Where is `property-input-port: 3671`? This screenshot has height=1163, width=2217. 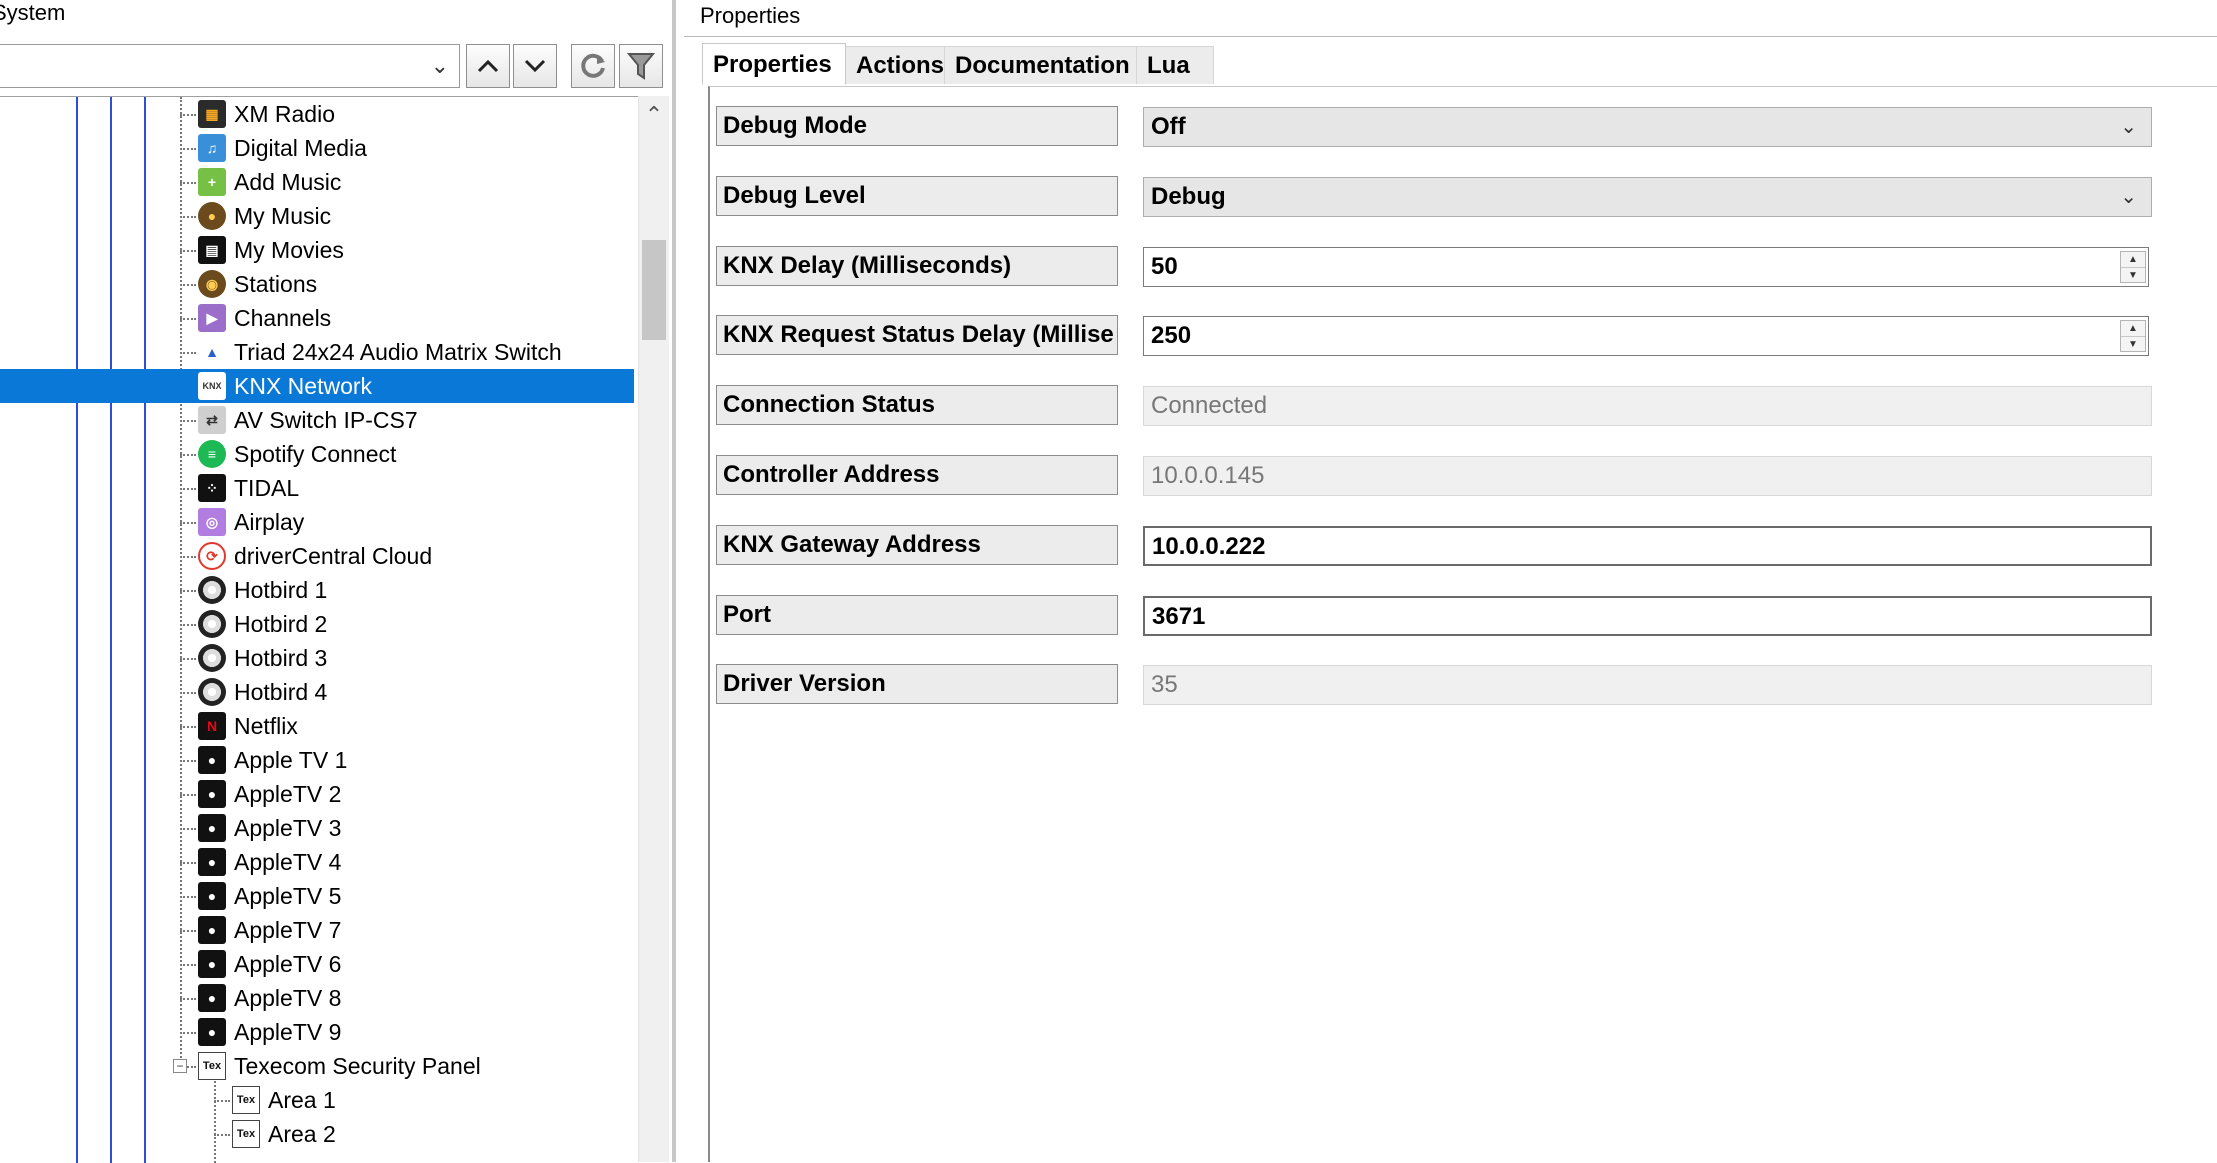
property-input-port: 3671 is located at coordinates (1647, 616).